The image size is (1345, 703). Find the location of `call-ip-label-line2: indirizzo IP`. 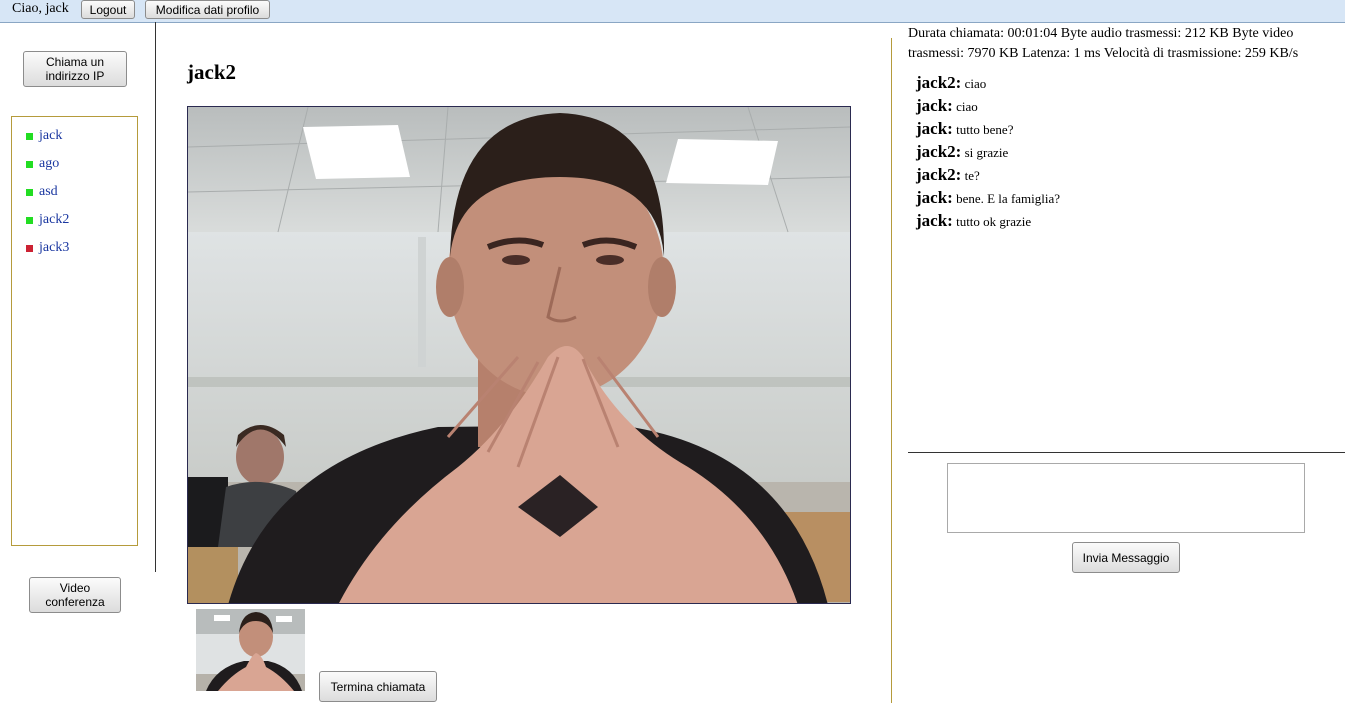

call-ip-label-line2: indirizzo IP is located at coordinates (75, 76).